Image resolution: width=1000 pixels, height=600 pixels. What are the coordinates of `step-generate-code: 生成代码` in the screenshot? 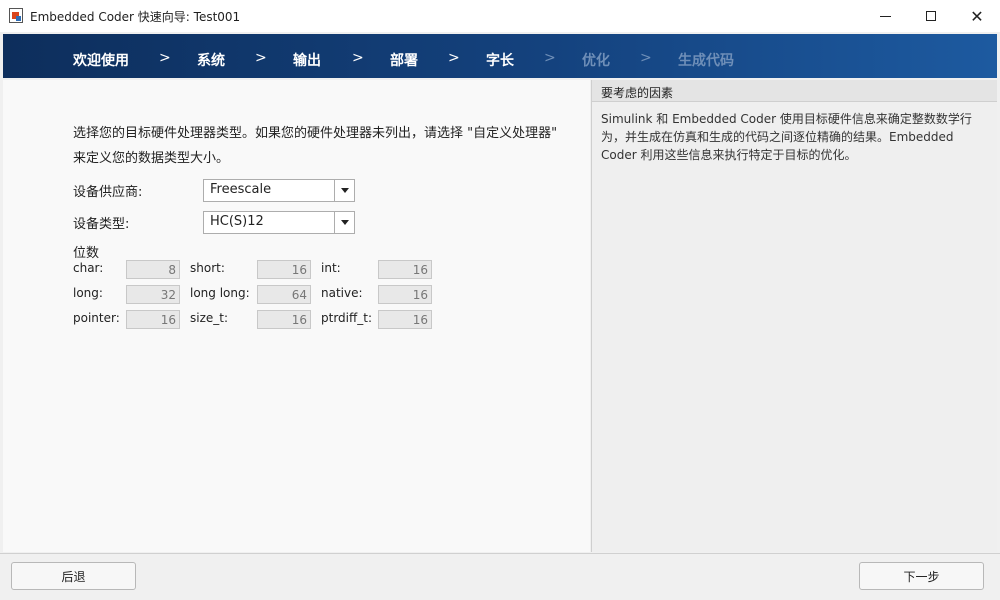 It's located at (706, 61).